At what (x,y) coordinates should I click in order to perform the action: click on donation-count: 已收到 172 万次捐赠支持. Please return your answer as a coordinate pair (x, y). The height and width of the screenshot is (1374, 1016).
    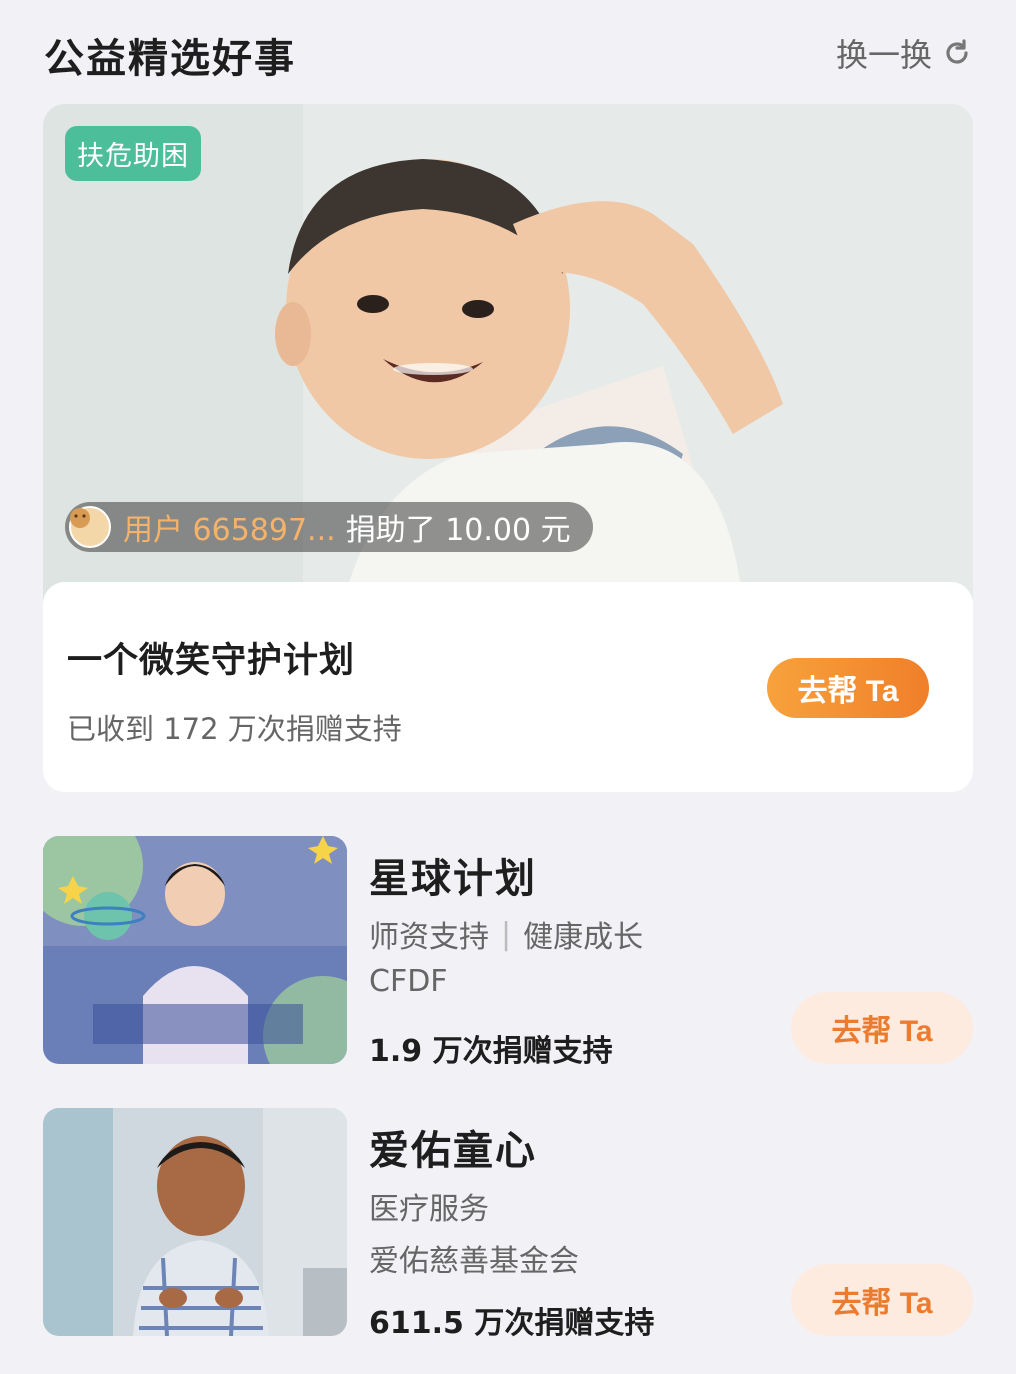
    Looking at the image, I should click on (234, 729).